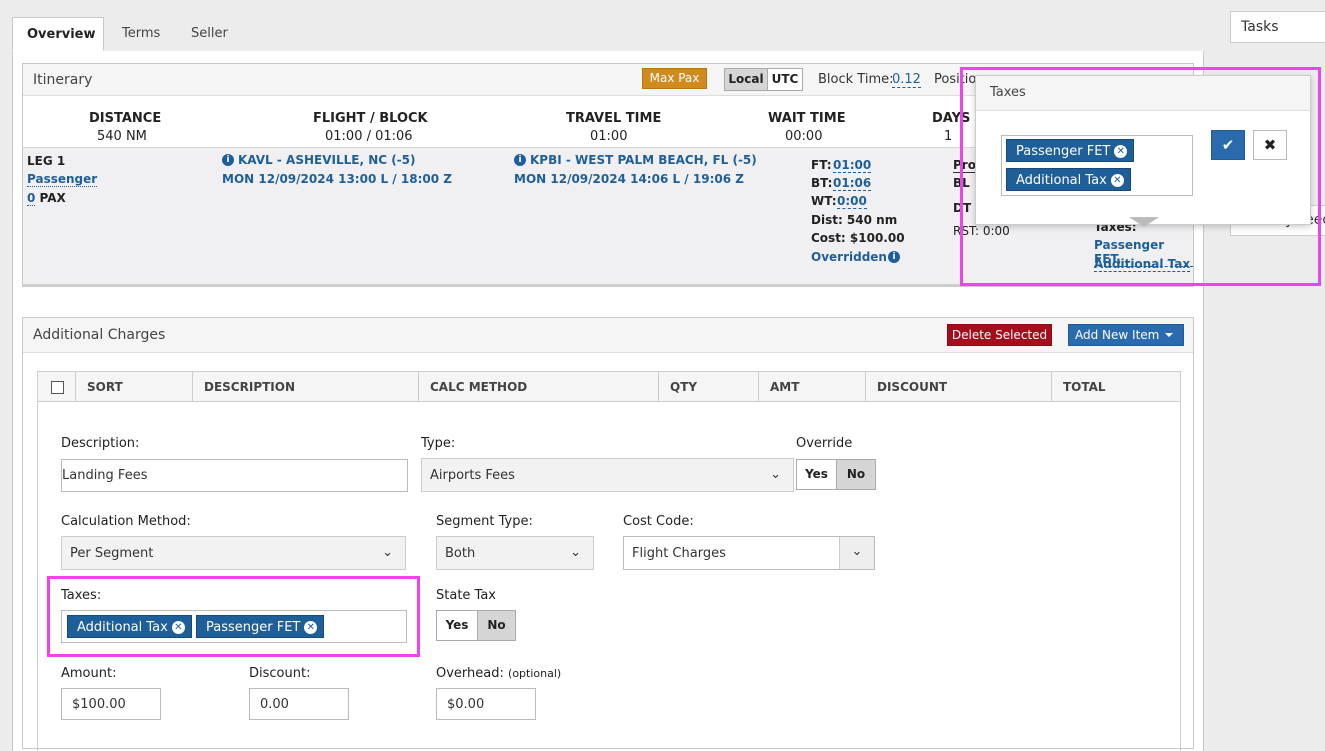  What do you see at coordinates (535, 673) in the screenshot?
I see `overhead-optional-note: (optional)` at bounding box center [535, 673].